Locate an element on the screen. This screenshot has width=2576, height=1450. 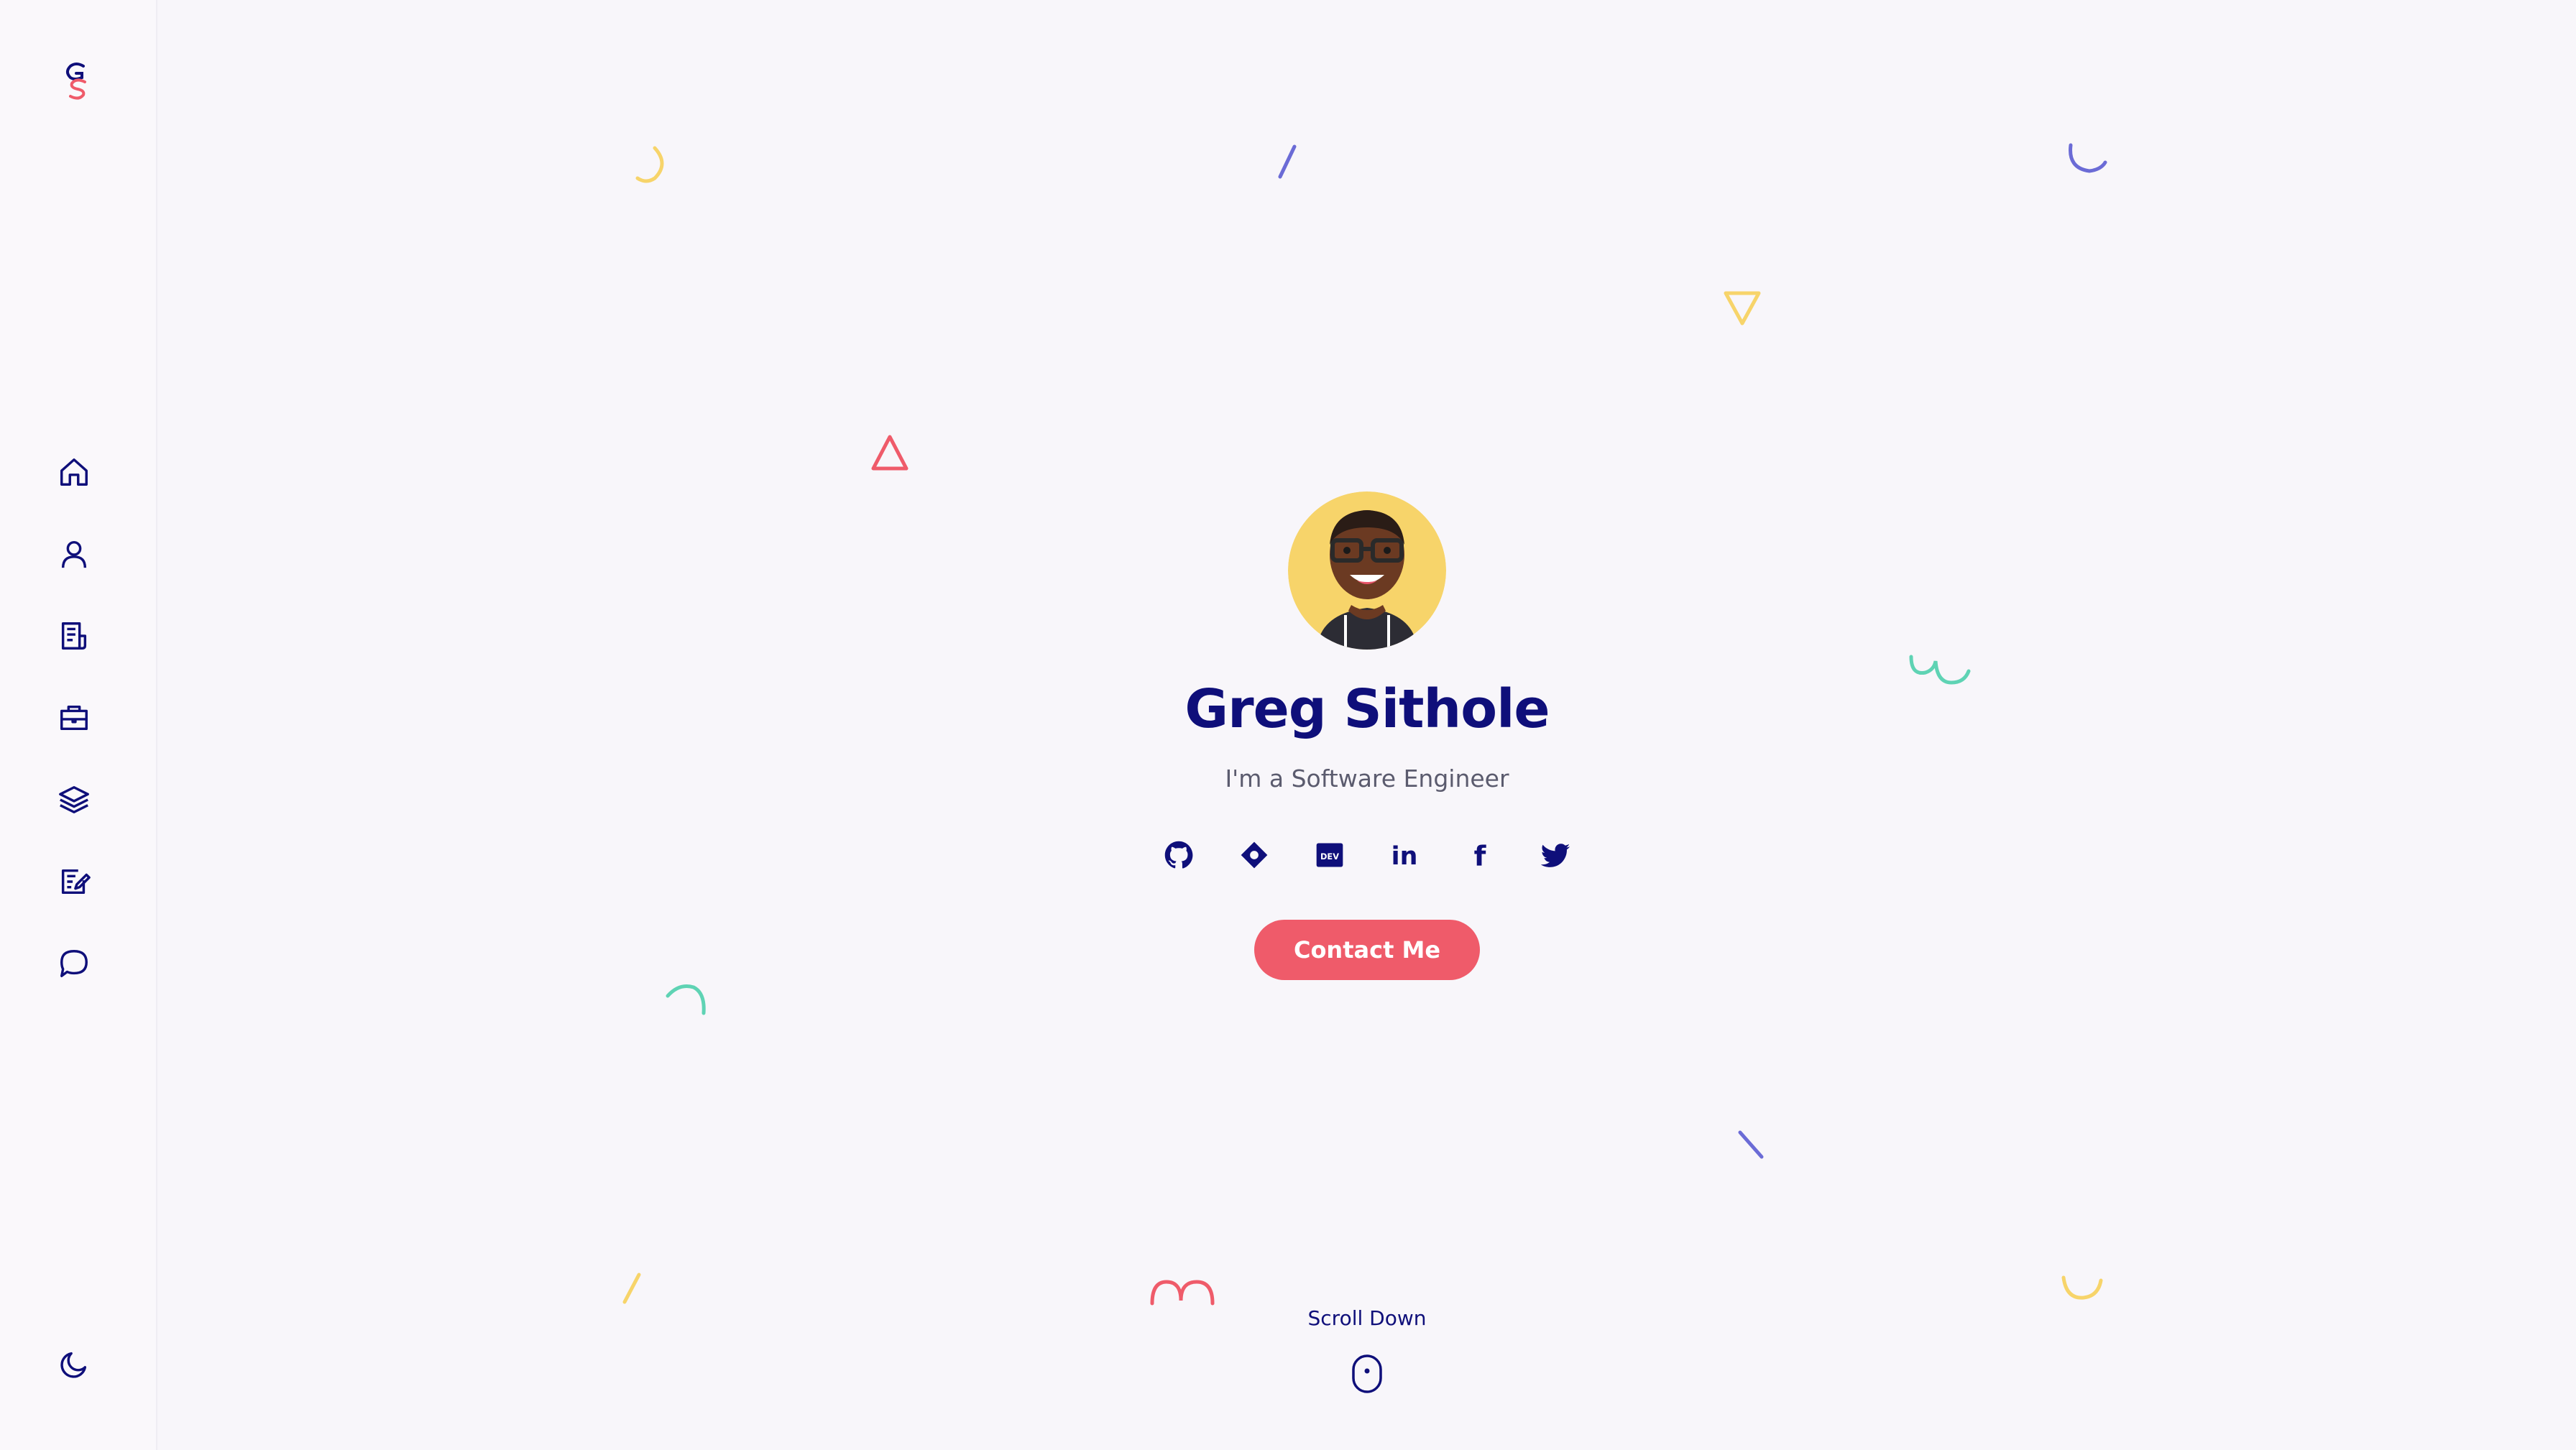
home-icon is located at coordinates (74, 472).